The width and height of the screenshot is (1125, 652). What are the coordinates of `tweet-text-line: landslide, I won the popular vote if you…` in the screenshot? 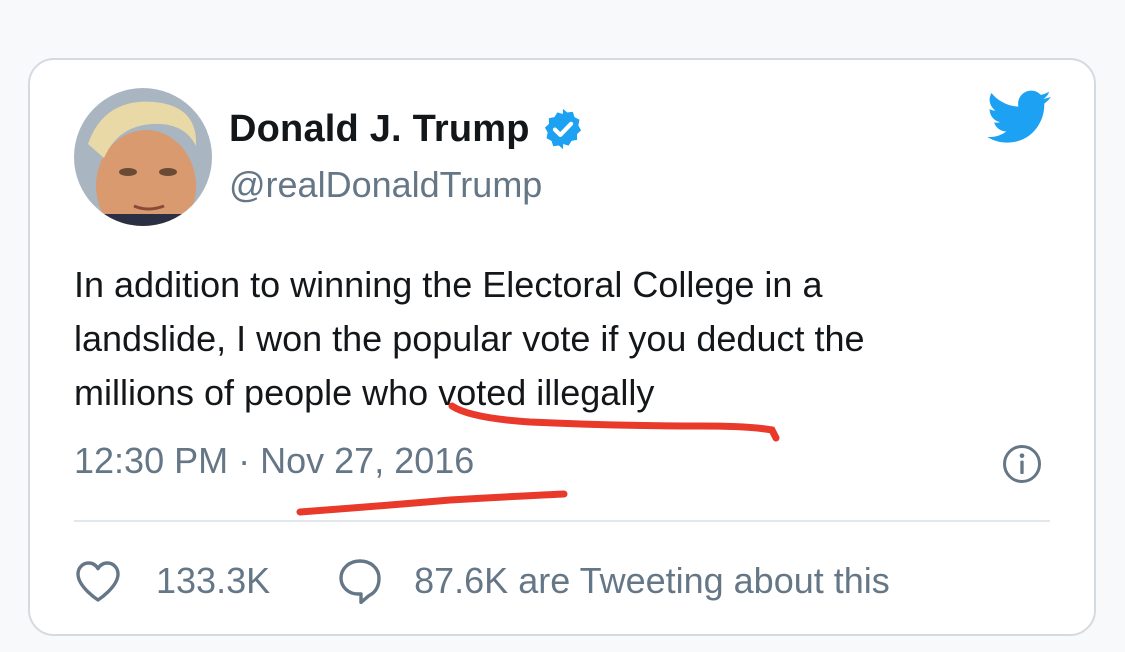 It's located at (469, 338).